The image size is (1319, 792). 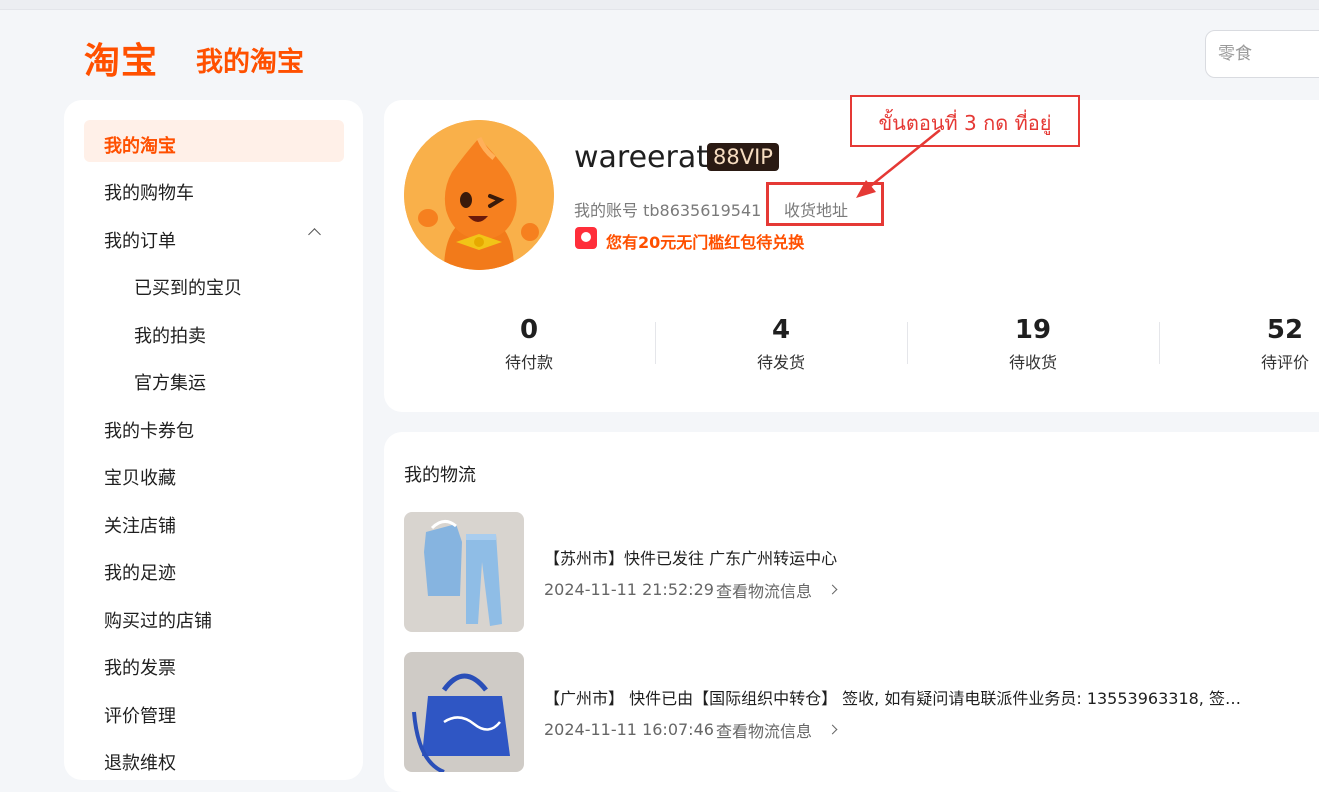 I want to click on tracksuit-image-icon, so click(x=464, y=572).